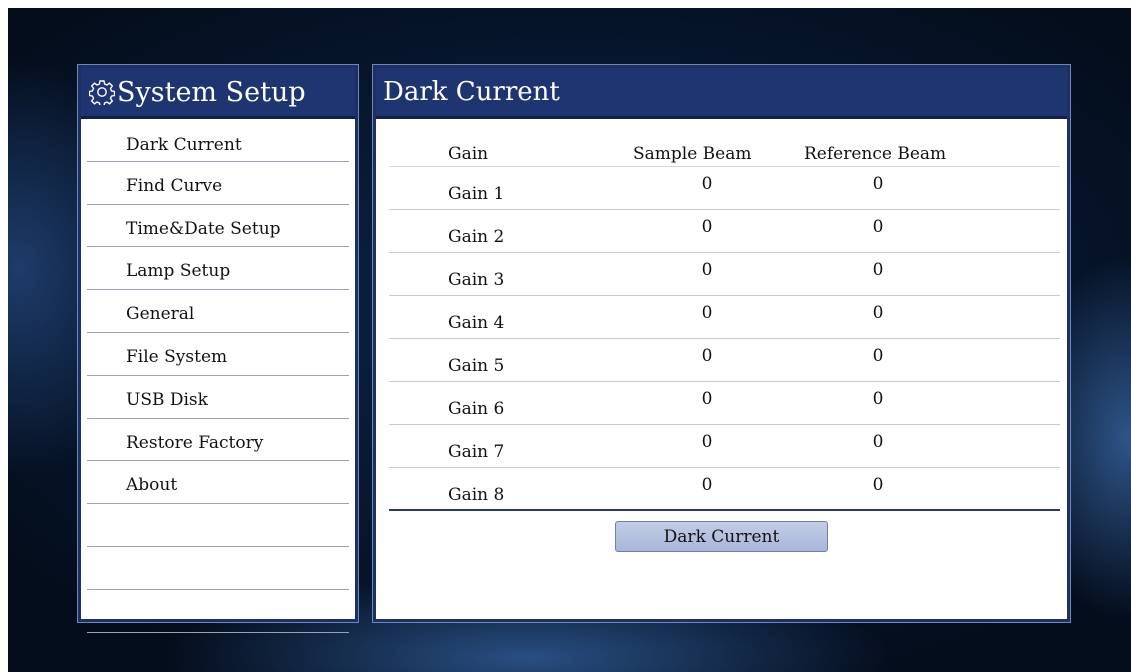 The height and width of the screenshot is (672, 1131). Describe the element at coordinates (218, 483) in the screenshot. I see `menu-item-about: About` at that location.